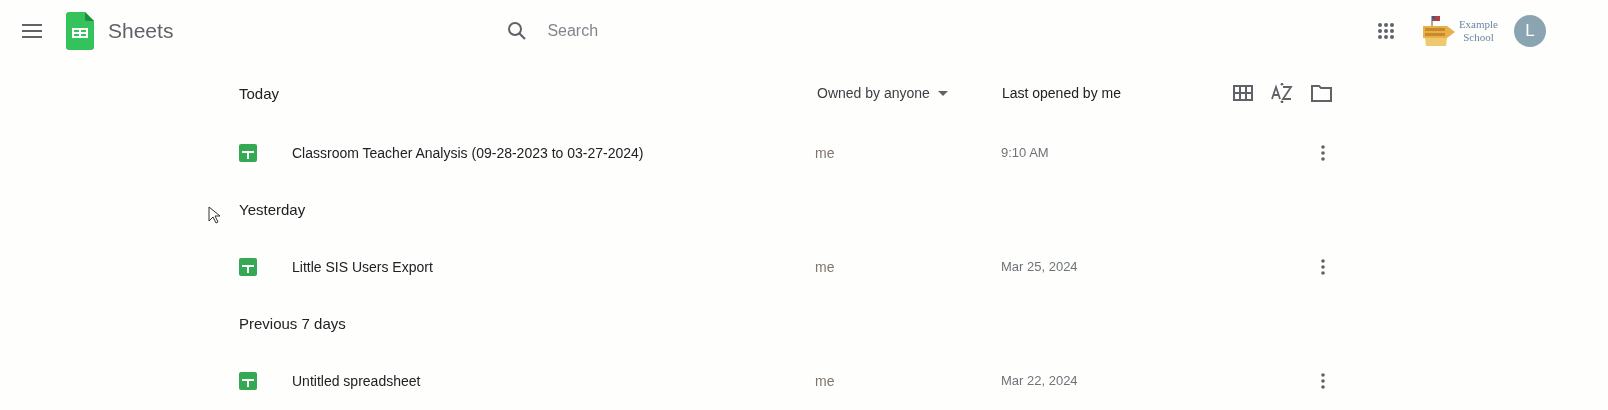  Describe the element at coordinates (517, 31) in the screenshot. I see `search-icon` at that location.